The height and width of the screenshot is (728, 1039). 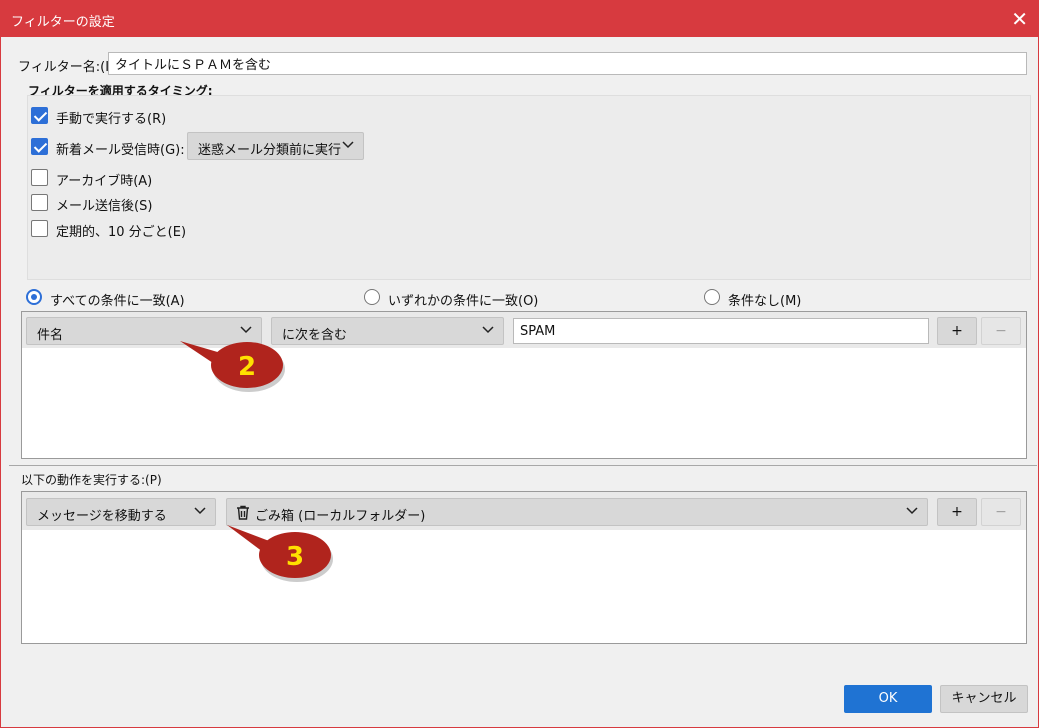 What do you see at coordinates (102, 516) in the screenshot?
I see `action-type-value: メッセージを移動する` at bounding box center [102, 516].